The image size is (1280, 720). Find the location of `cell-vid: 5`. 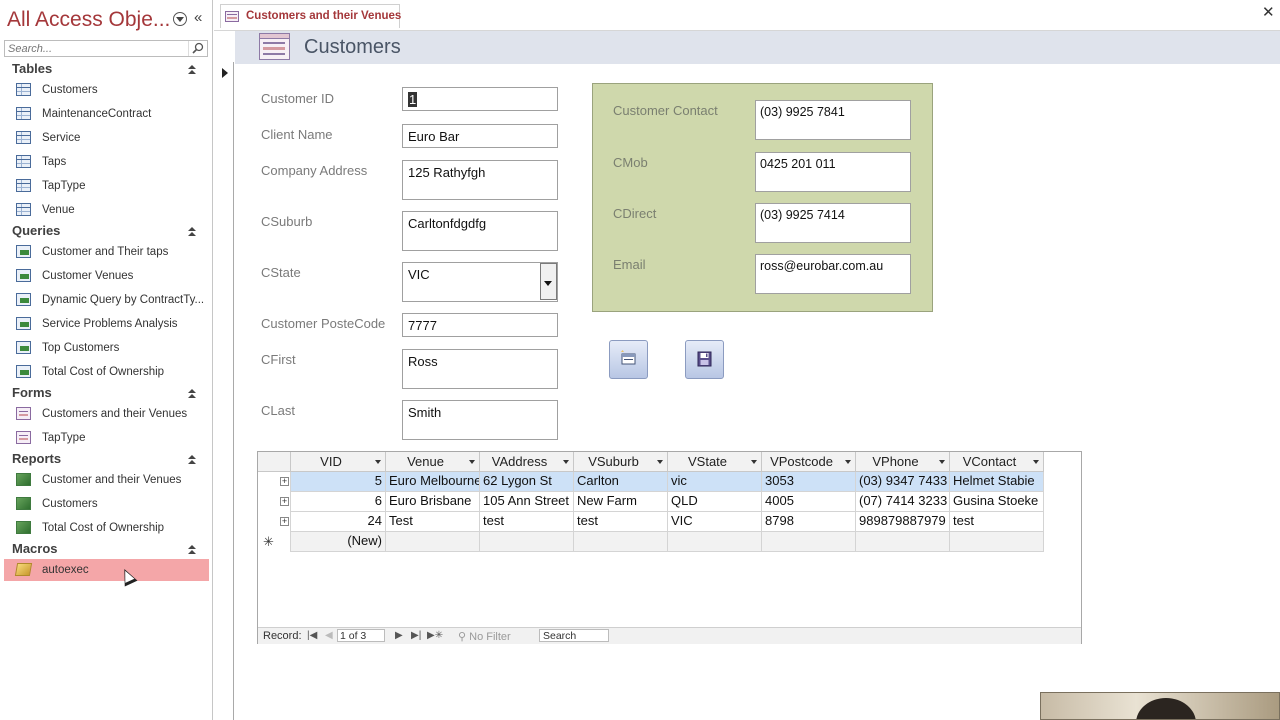

cell-vid: 5 is located at coordinates (338, 482).